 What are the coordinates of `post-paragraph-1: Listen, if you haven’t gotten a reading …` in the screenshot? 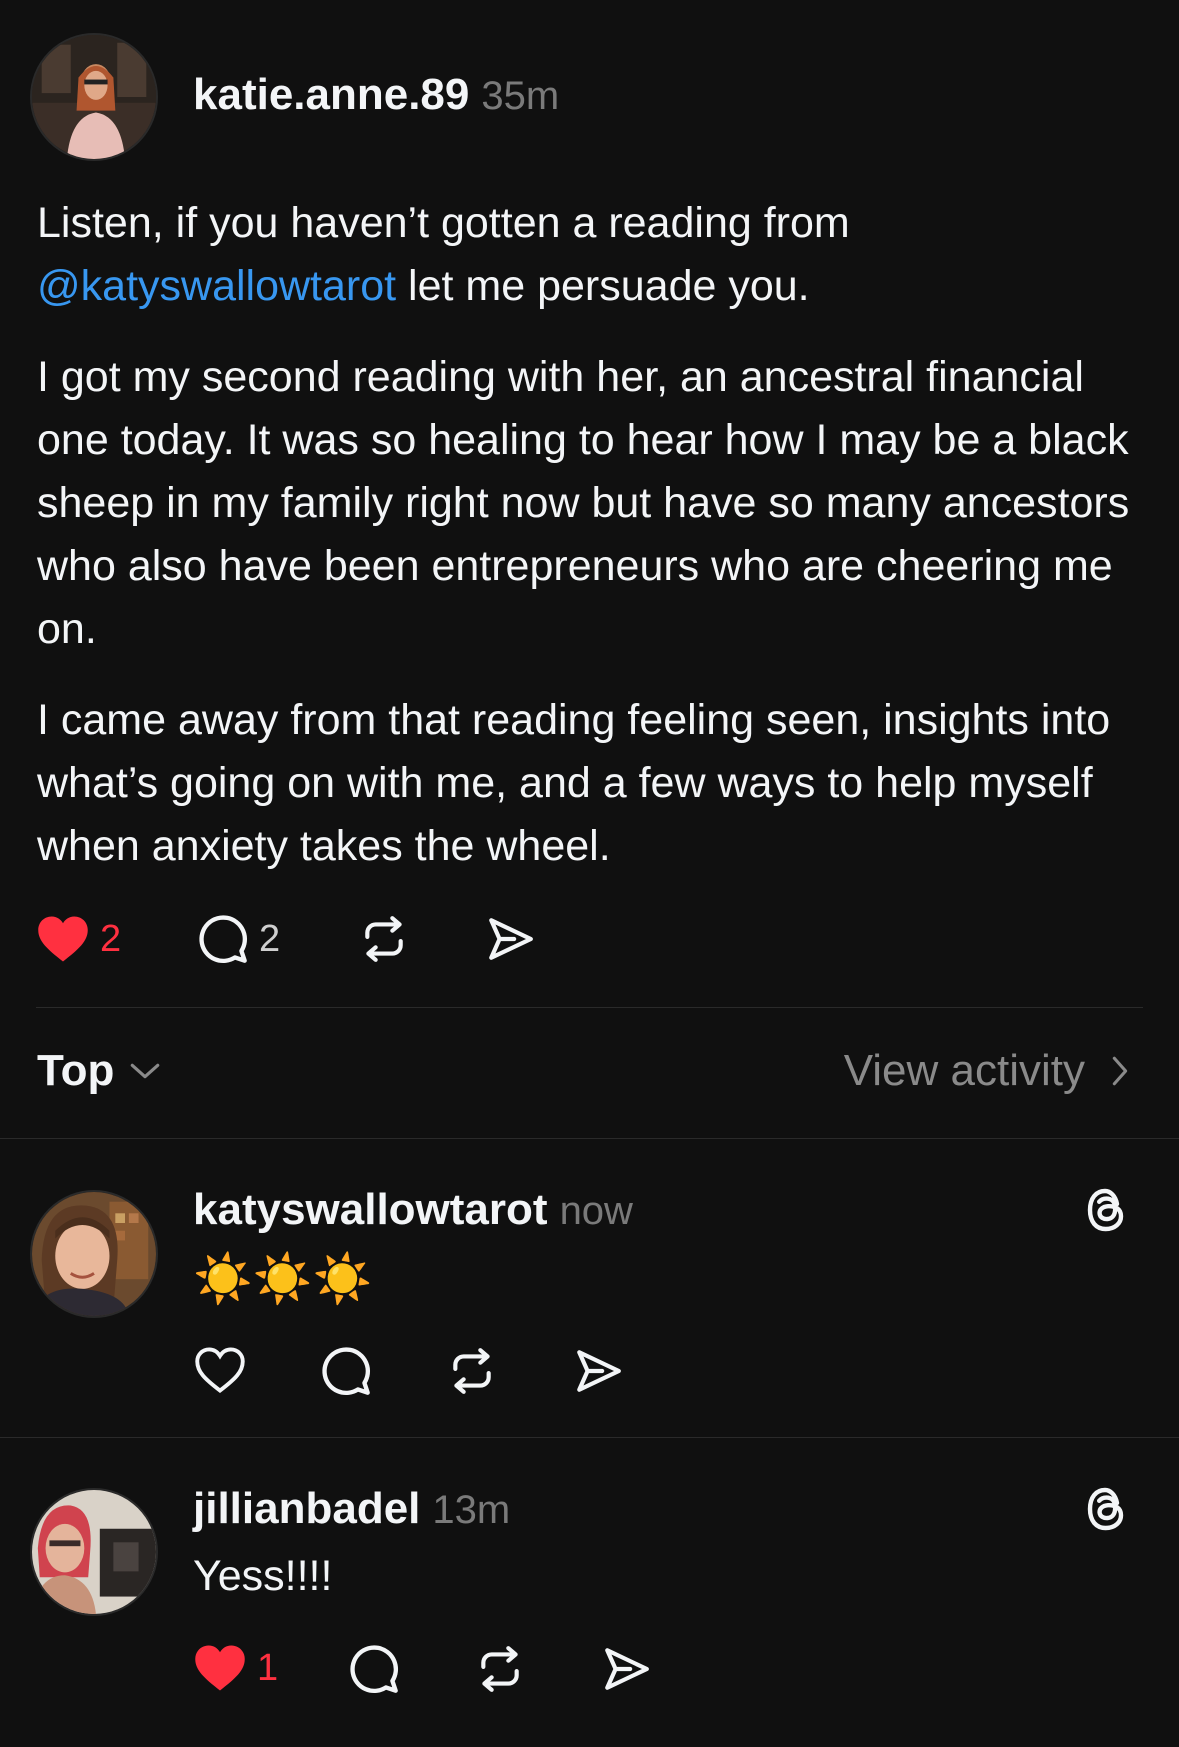 It's located at (592, 255).